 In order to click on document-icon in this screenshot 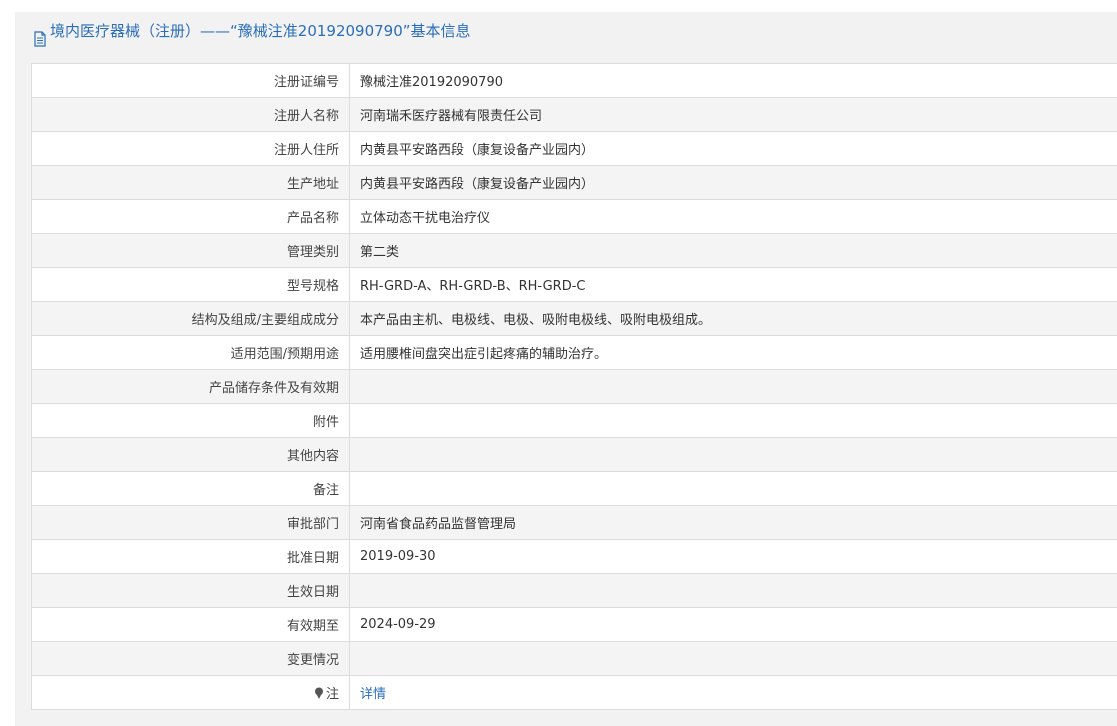, I will do `click(40, 35)`.